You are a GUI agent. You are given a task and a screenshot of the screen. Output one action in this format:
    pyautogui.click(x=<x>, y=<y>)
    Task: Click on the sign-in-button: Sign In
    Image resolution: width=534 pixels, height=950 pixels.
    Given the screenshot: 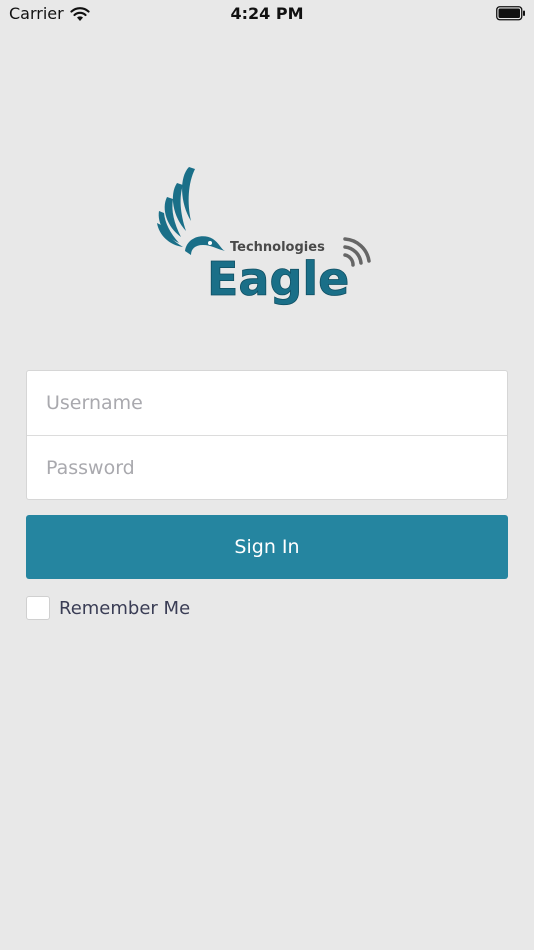 What is the action you would take?
    pyautogui.click(x=267, y=547)
    